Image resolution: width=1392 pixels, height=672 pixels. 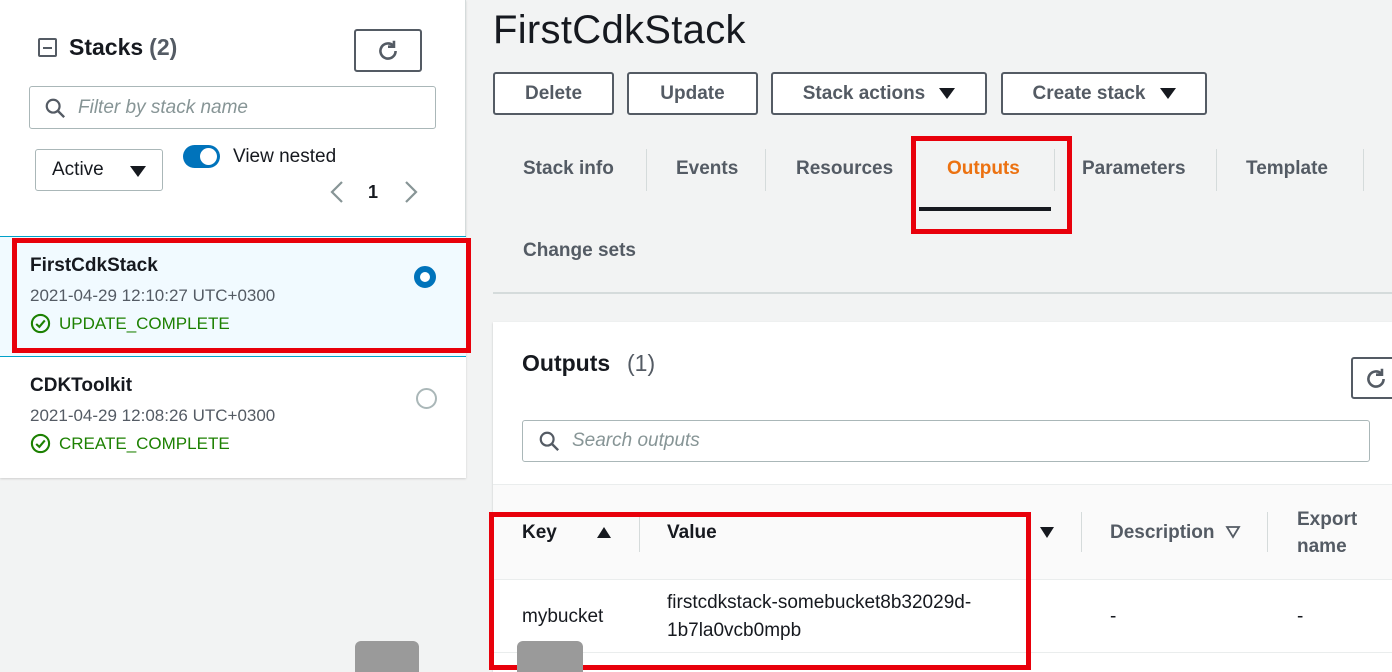 What do you see at coordinates (1113, 616) in the screenshot?
I see `output-description: -` at bounding box center [1113, 616].